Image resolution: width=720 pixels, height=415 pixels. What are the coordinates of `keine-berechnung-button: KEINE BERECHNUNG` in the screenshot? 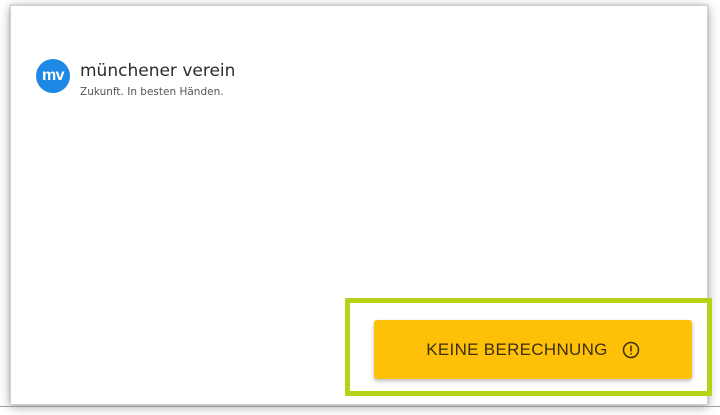 It's located at (533, 349).